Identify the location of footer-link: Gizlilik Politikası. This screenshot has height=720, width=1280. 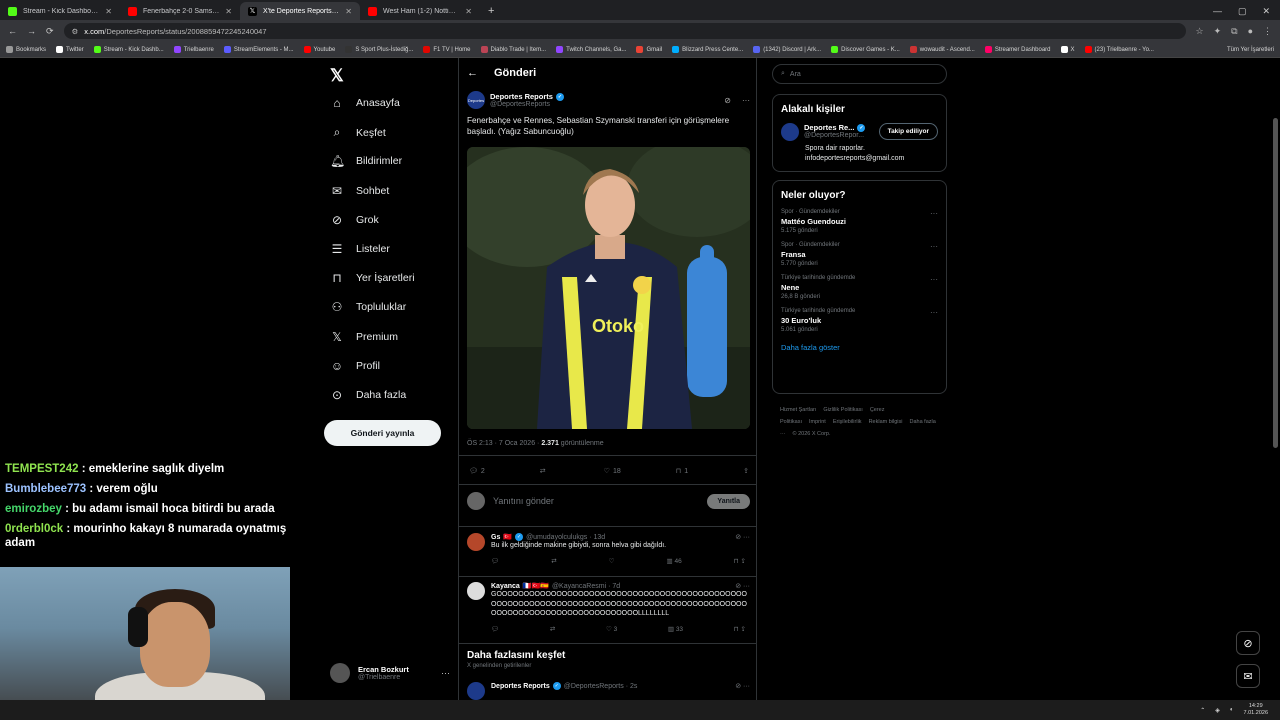
(842, 410).